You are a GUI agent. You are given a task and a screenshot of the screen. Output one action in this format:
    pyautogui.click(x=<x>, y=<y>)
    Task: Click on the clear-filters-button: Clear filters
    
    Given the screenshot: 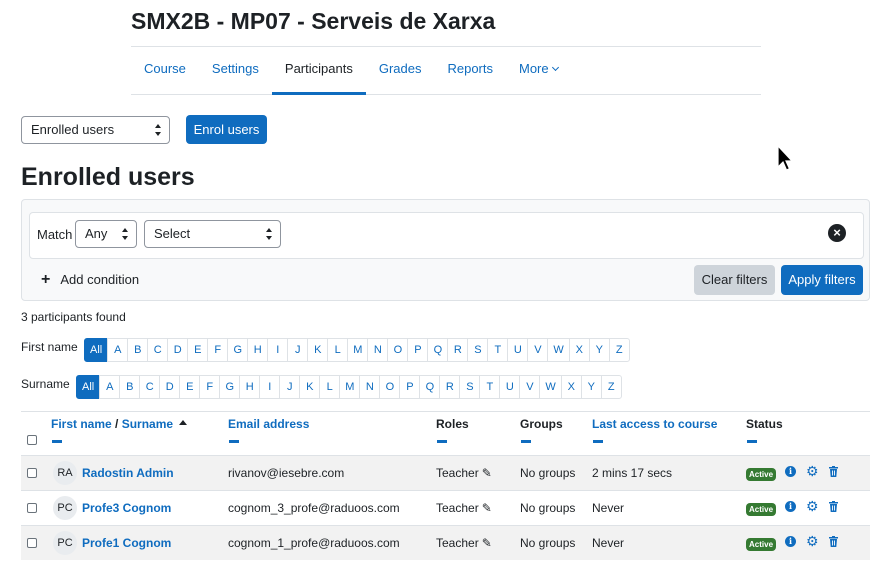 What is the action you would take?
    pyautogui.click(x=734, y=280)
    